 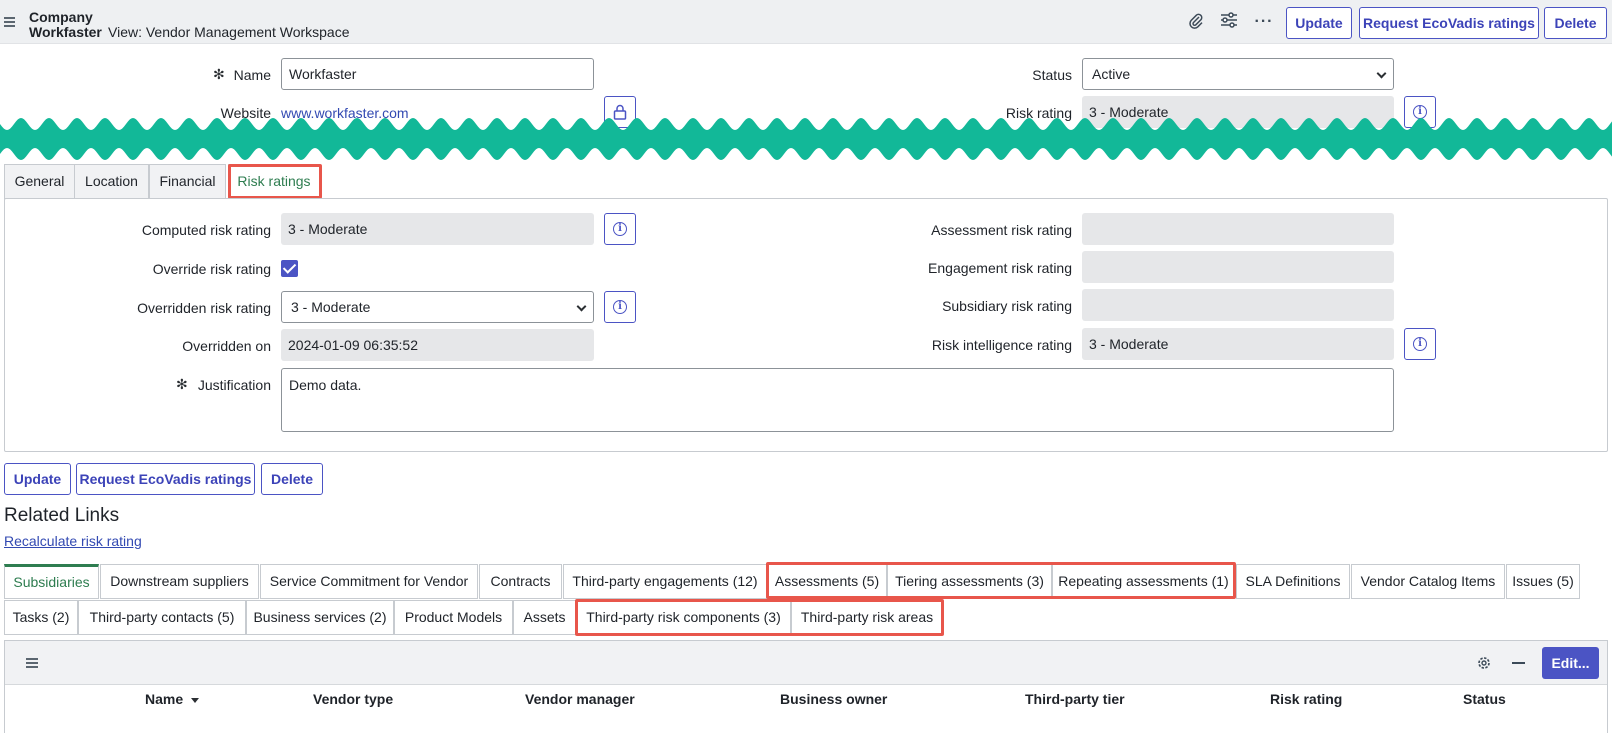 What do you see at coordinates (206, 230) in the screenshot?
I see `computed-risk-label: Computed risk rating` at bounding box center [206, 230].